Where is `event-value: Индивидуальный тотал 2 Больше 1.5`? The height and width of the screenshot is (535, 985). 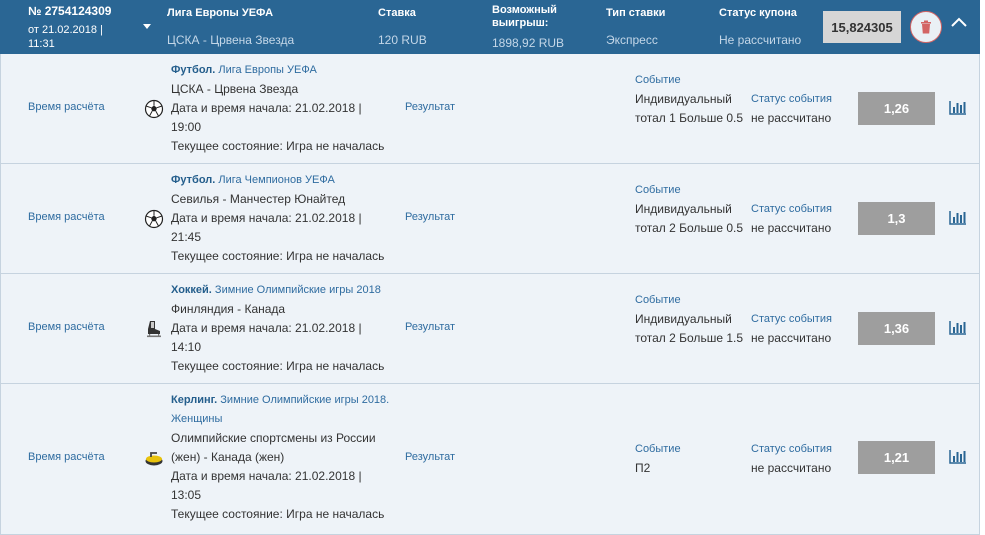 event-value: Индивидуальный тотал 2 Больше 1.5 is located at coordinates (689, 328).